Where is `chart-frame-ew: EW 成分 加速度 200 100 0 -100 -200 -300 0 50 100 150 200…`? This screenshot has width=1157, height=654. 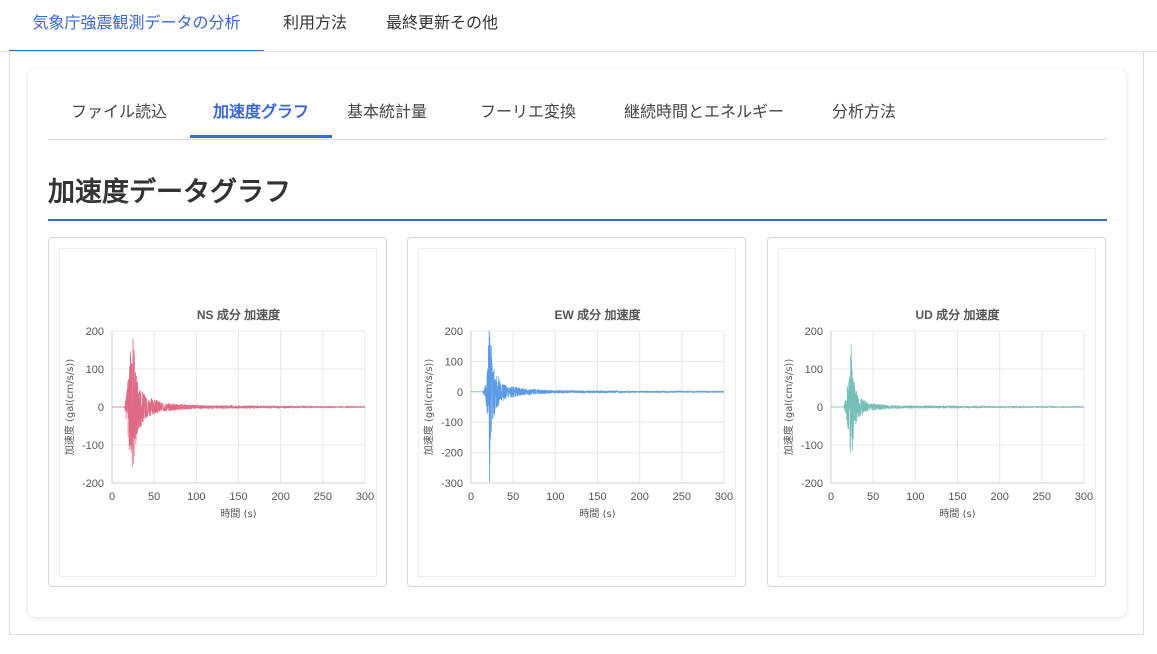 chart-frame-ew: EW 成分 加速度 200 100 0 -100 -200 -300 0 50 100 150 200… is located at coordinates (577, 412).